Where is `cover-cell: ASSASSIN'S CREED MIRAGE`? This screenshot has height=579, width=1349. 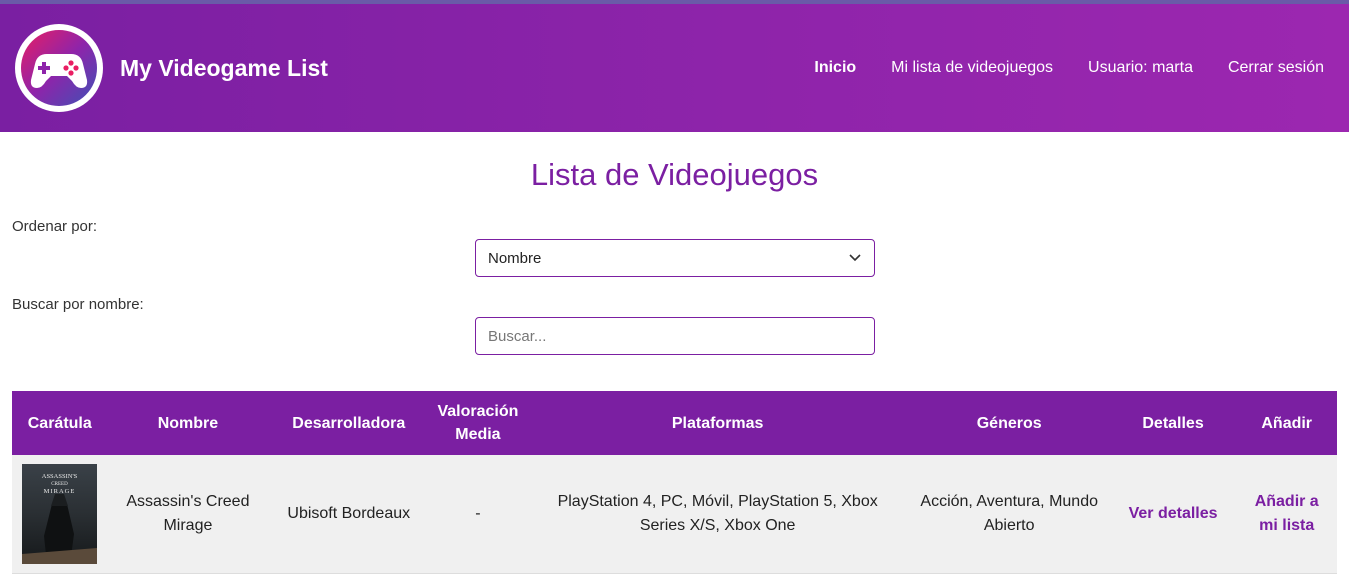 cover-cell: ASSASSIN'S CREED MIRAGE is located at coordinates (60, 514).